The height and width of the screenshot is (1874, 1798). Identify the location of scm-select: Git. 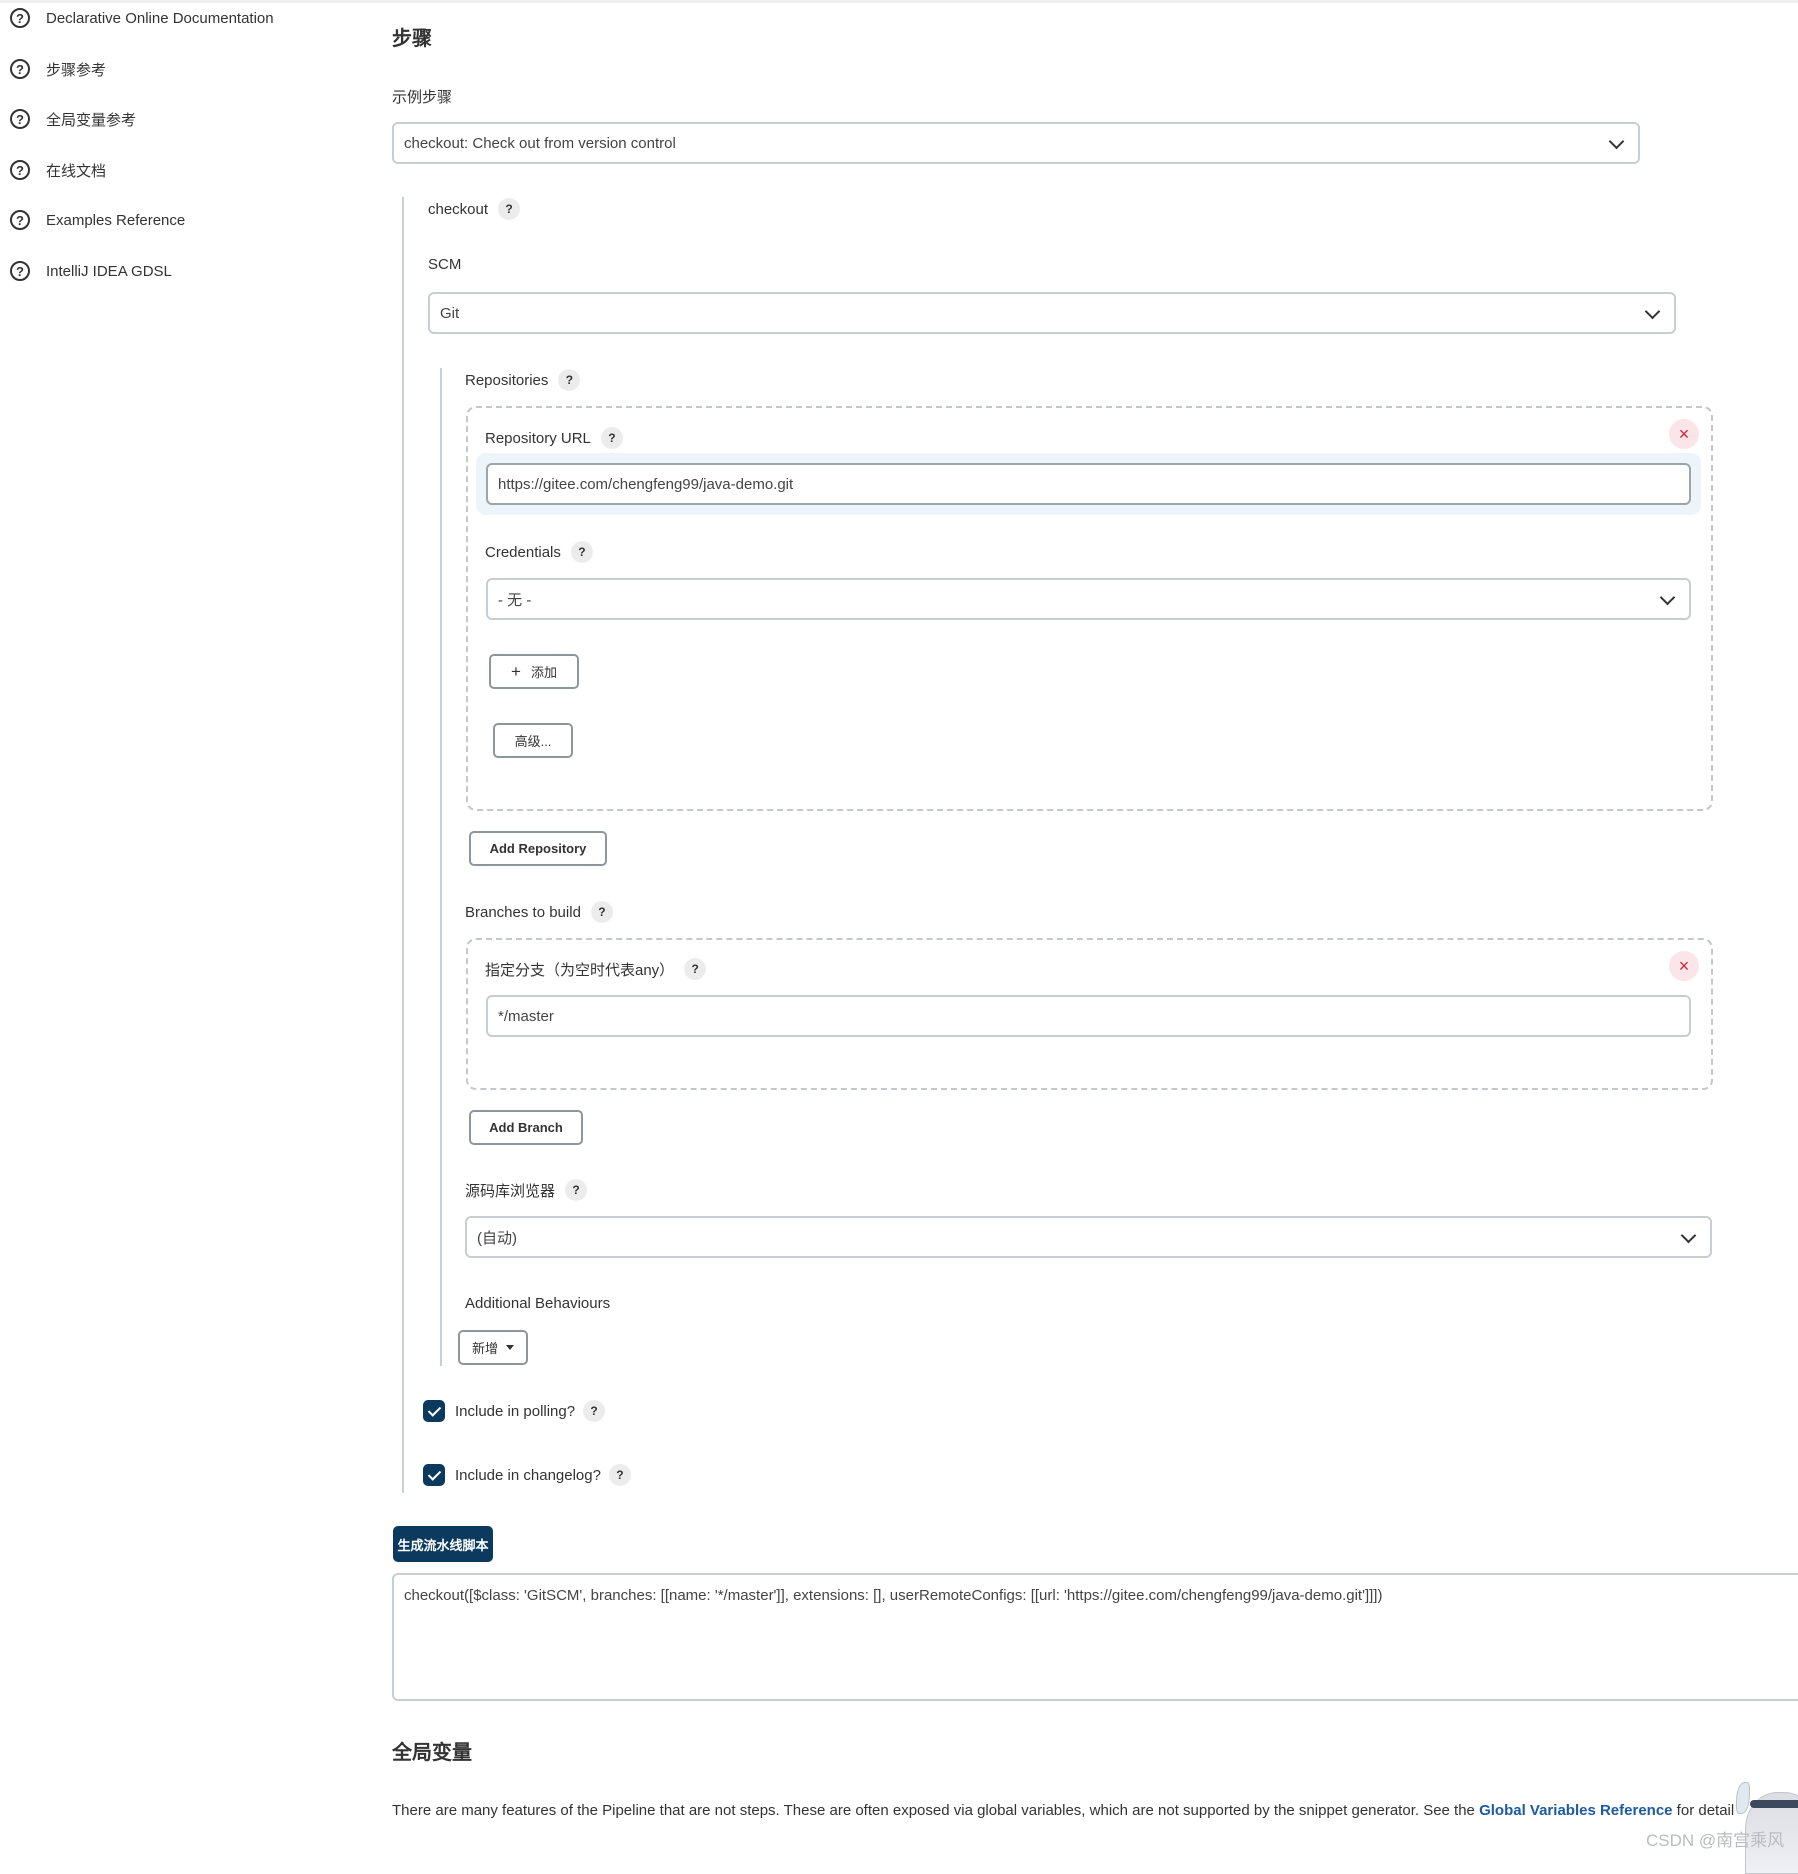
(1052, 313).